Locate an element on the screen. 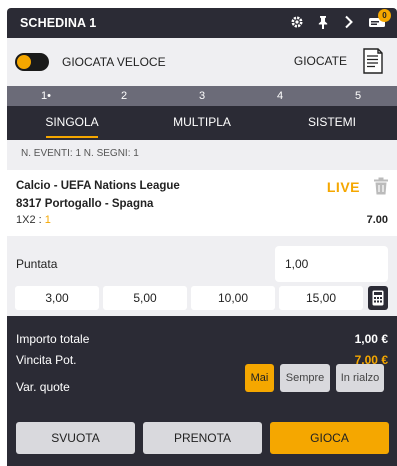  ticket-icon: 0 is located at coordinates (379, 20).